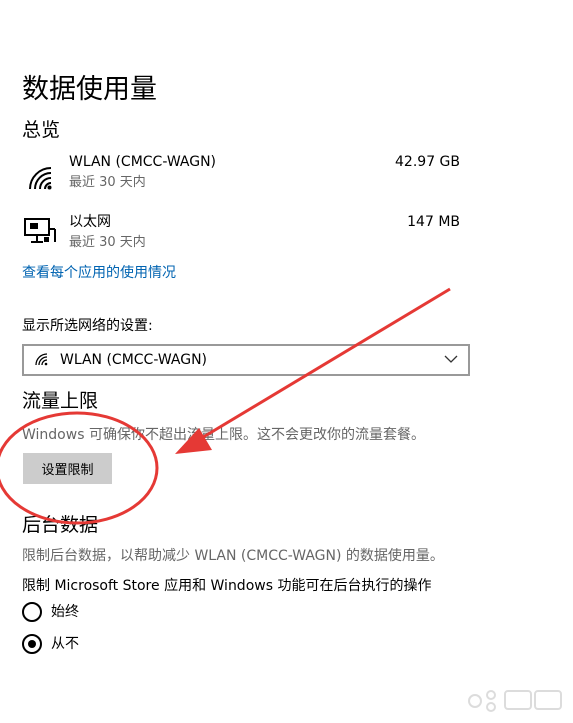 This screenshot has height=723, width=573. Describe the element at coordinates (223, 435) in the screenshot. I see `data-limit-description: Windows 可确保你不超出流量上限。这不会更改你的流量套餐。` at that location.